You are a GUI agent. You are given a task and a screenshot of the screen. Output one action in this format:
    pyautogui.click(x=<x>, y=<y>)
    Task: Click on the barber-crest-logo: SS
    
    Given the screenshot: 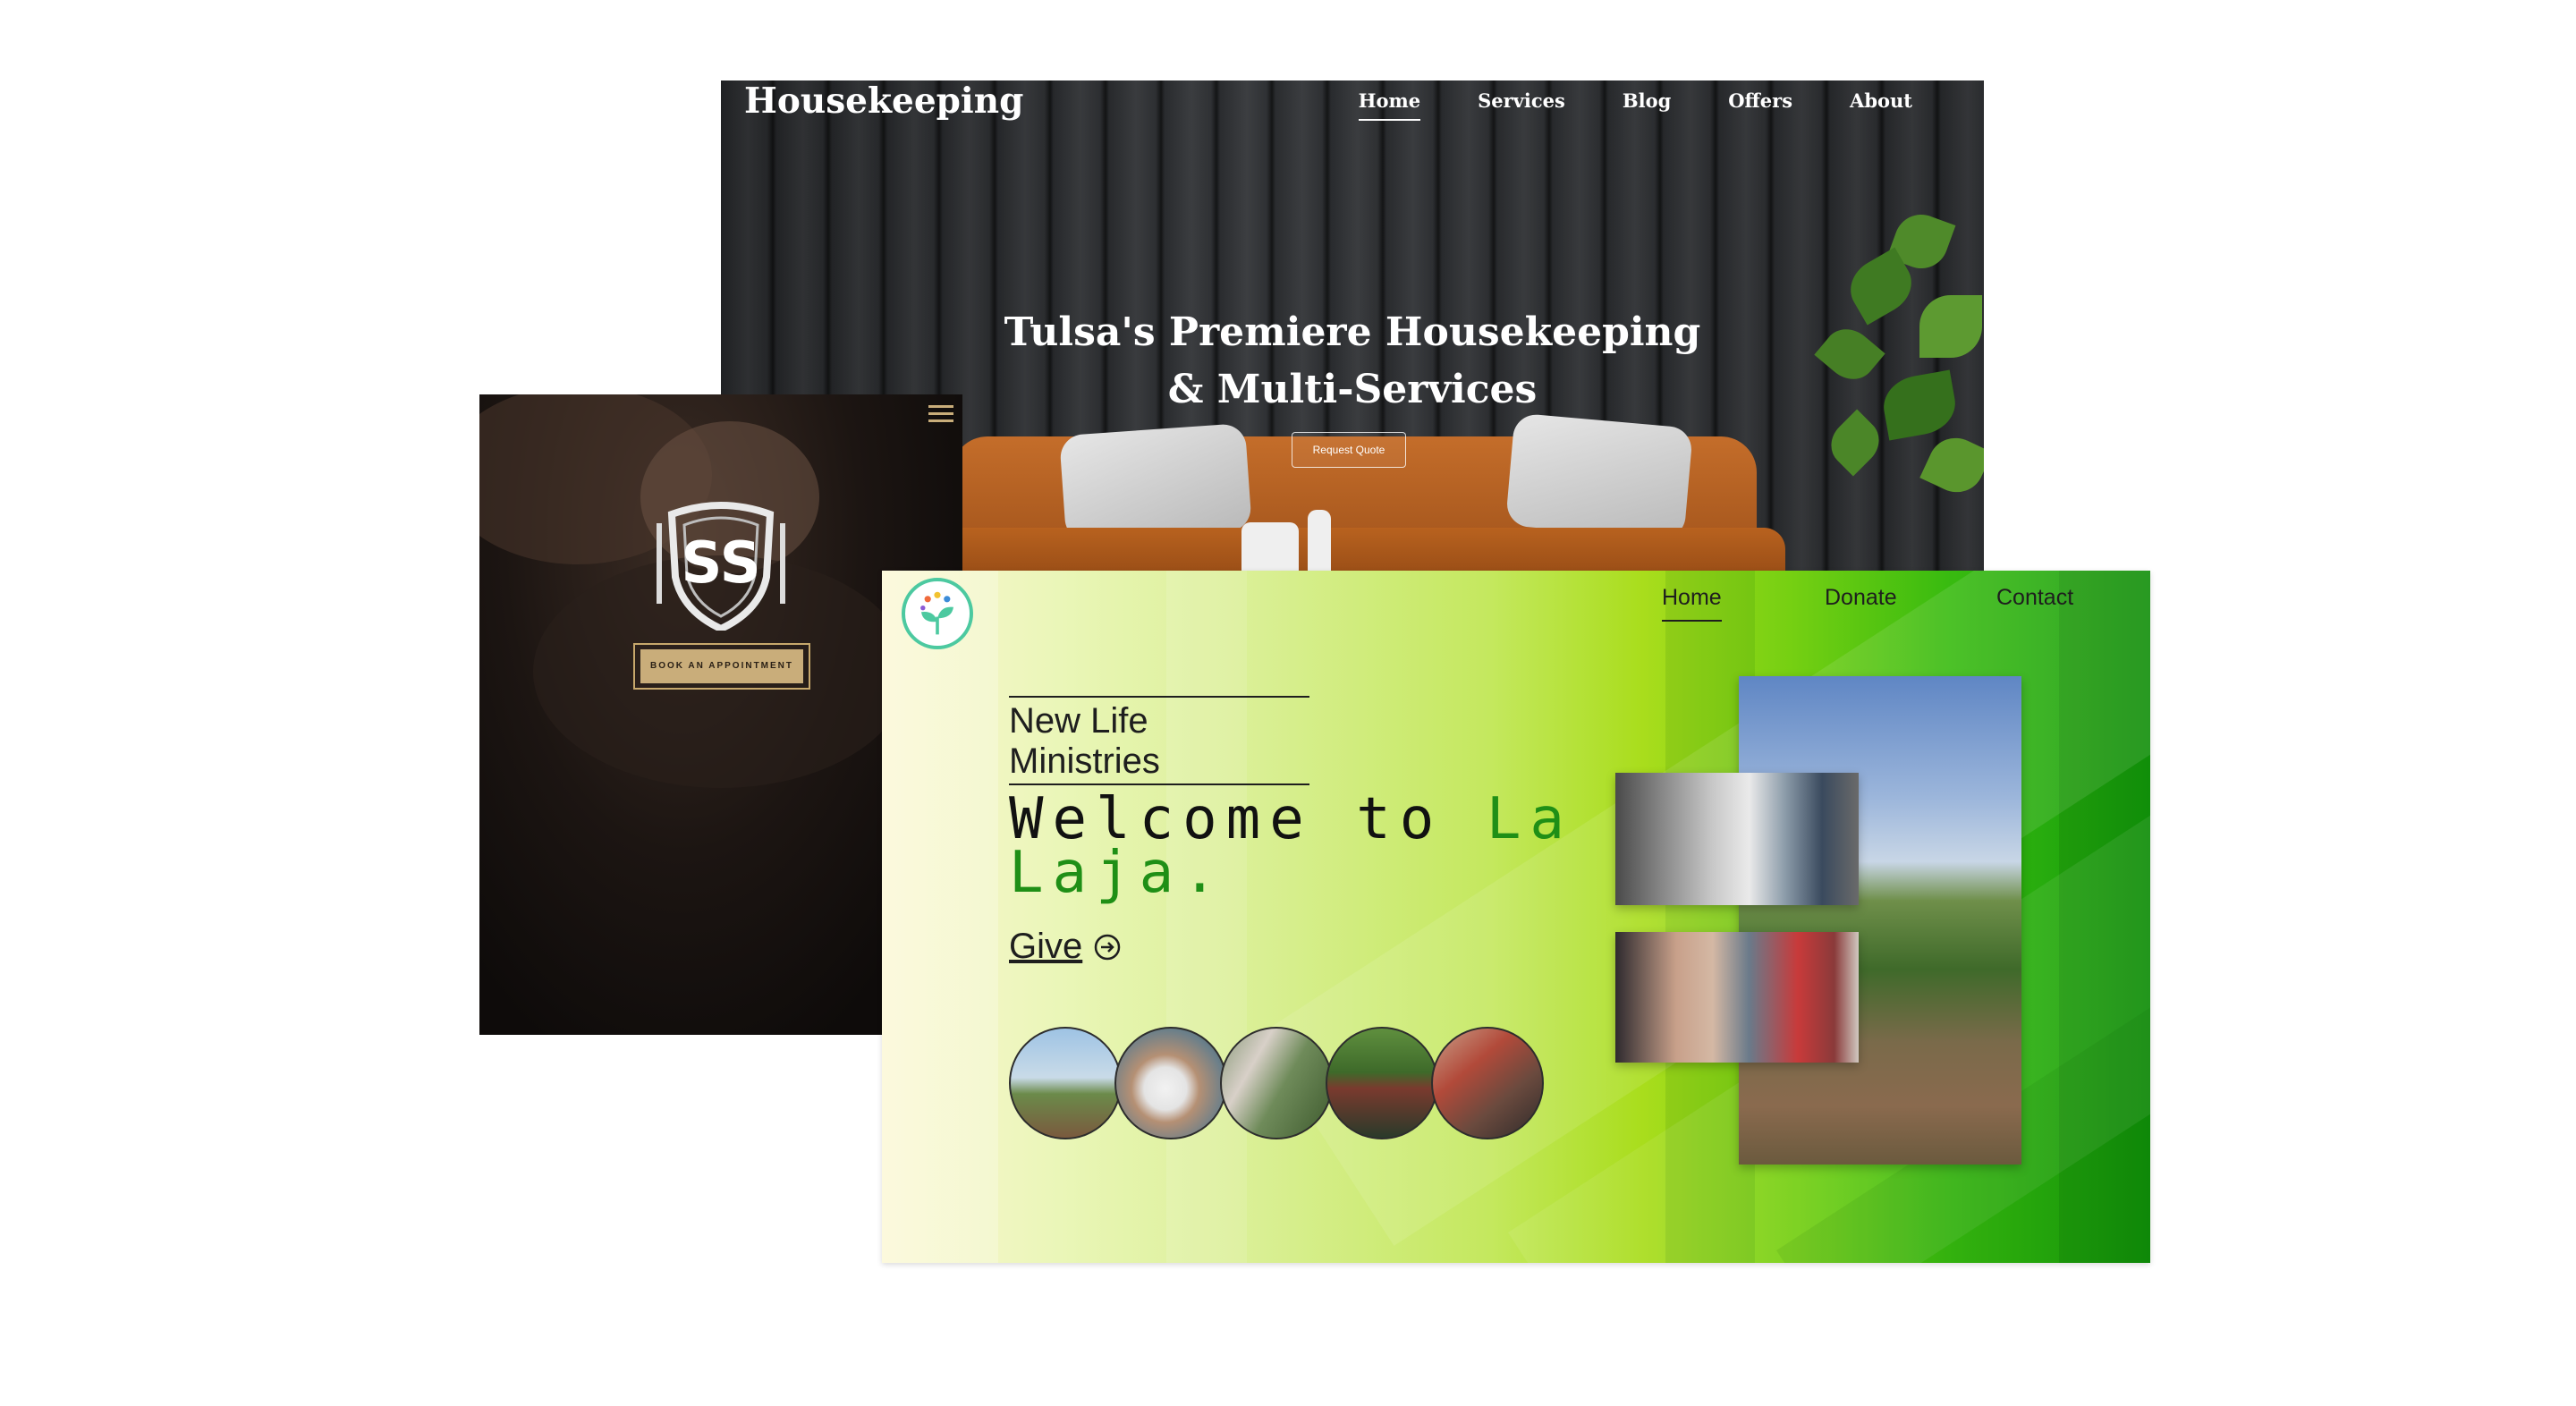 What is the action you would take?
    pyautogui.click(x=721, y=567)
    